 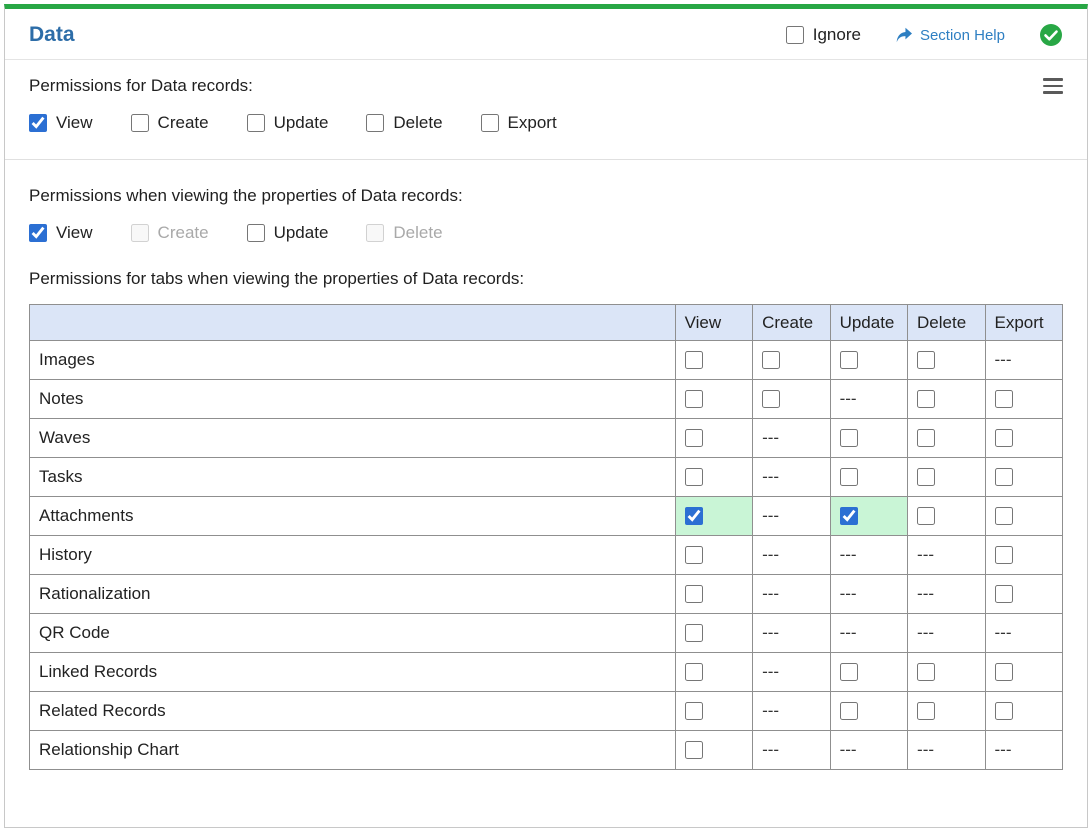 What do you see at coordinates (1003, 438) in the screenshot?
I see `waves-export-checkbox` at bounding box center [1003, 438].